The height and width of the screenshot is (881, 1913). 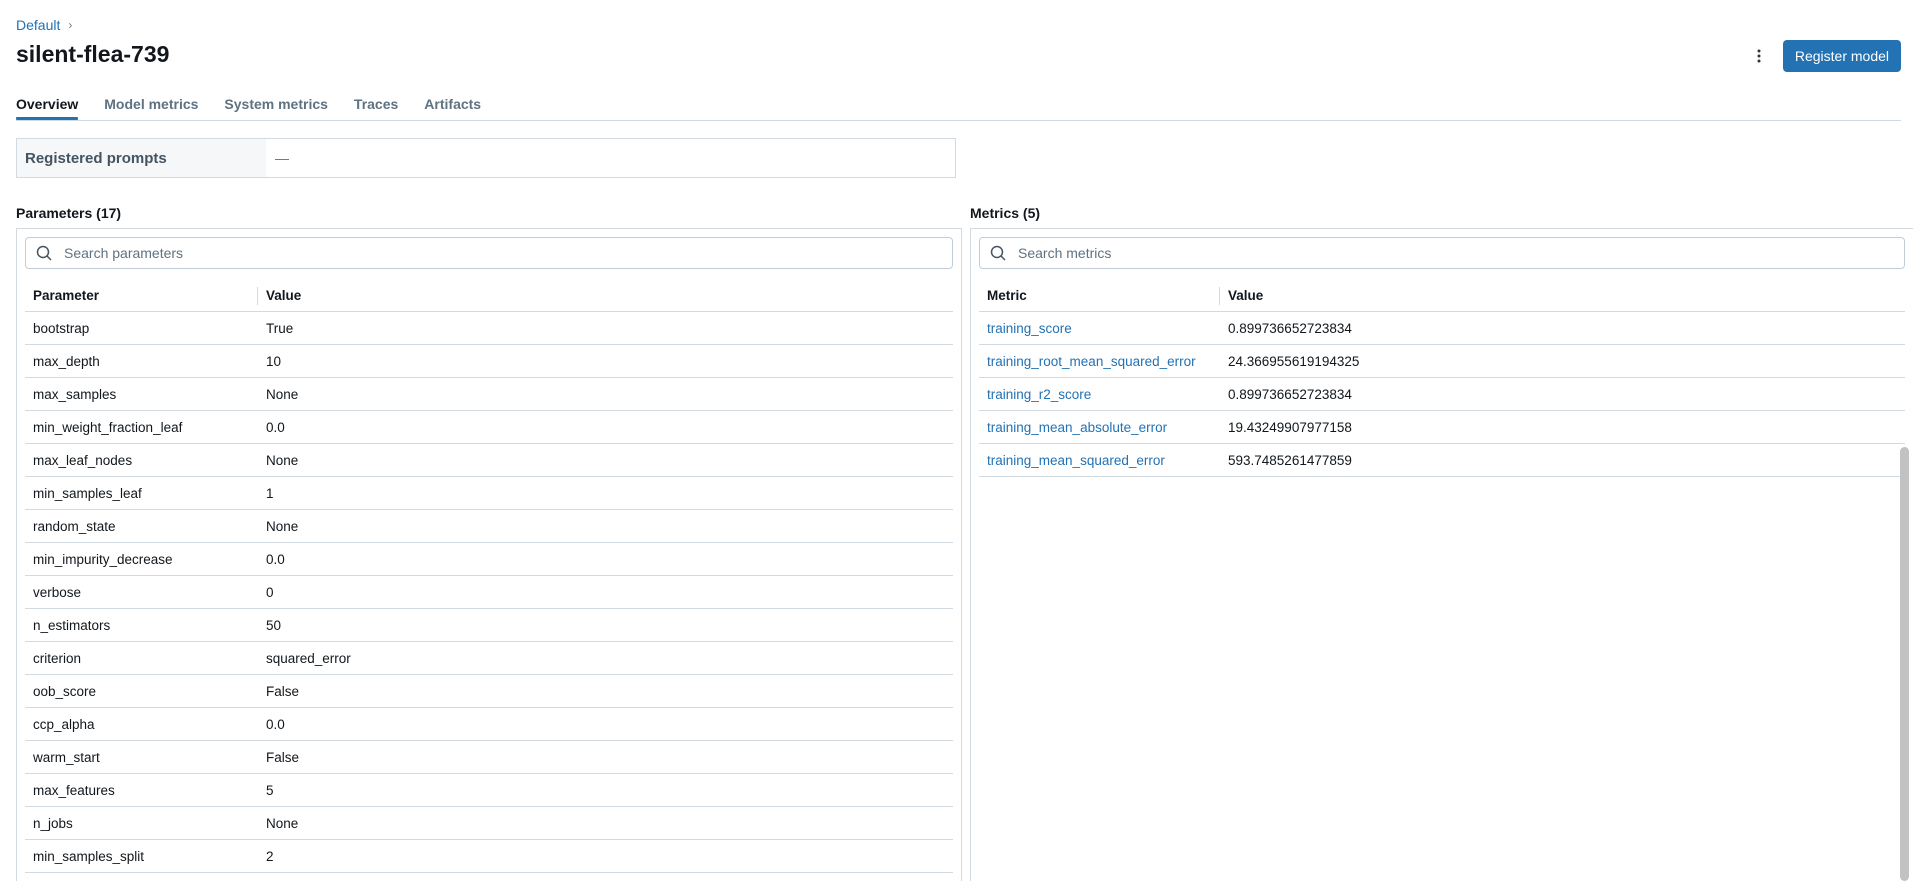 What do you see at coordinates (141, 493) in the screenshot?
I see `parameter-name-cell: min_samples_leaf` at bounding box center [141, 493].